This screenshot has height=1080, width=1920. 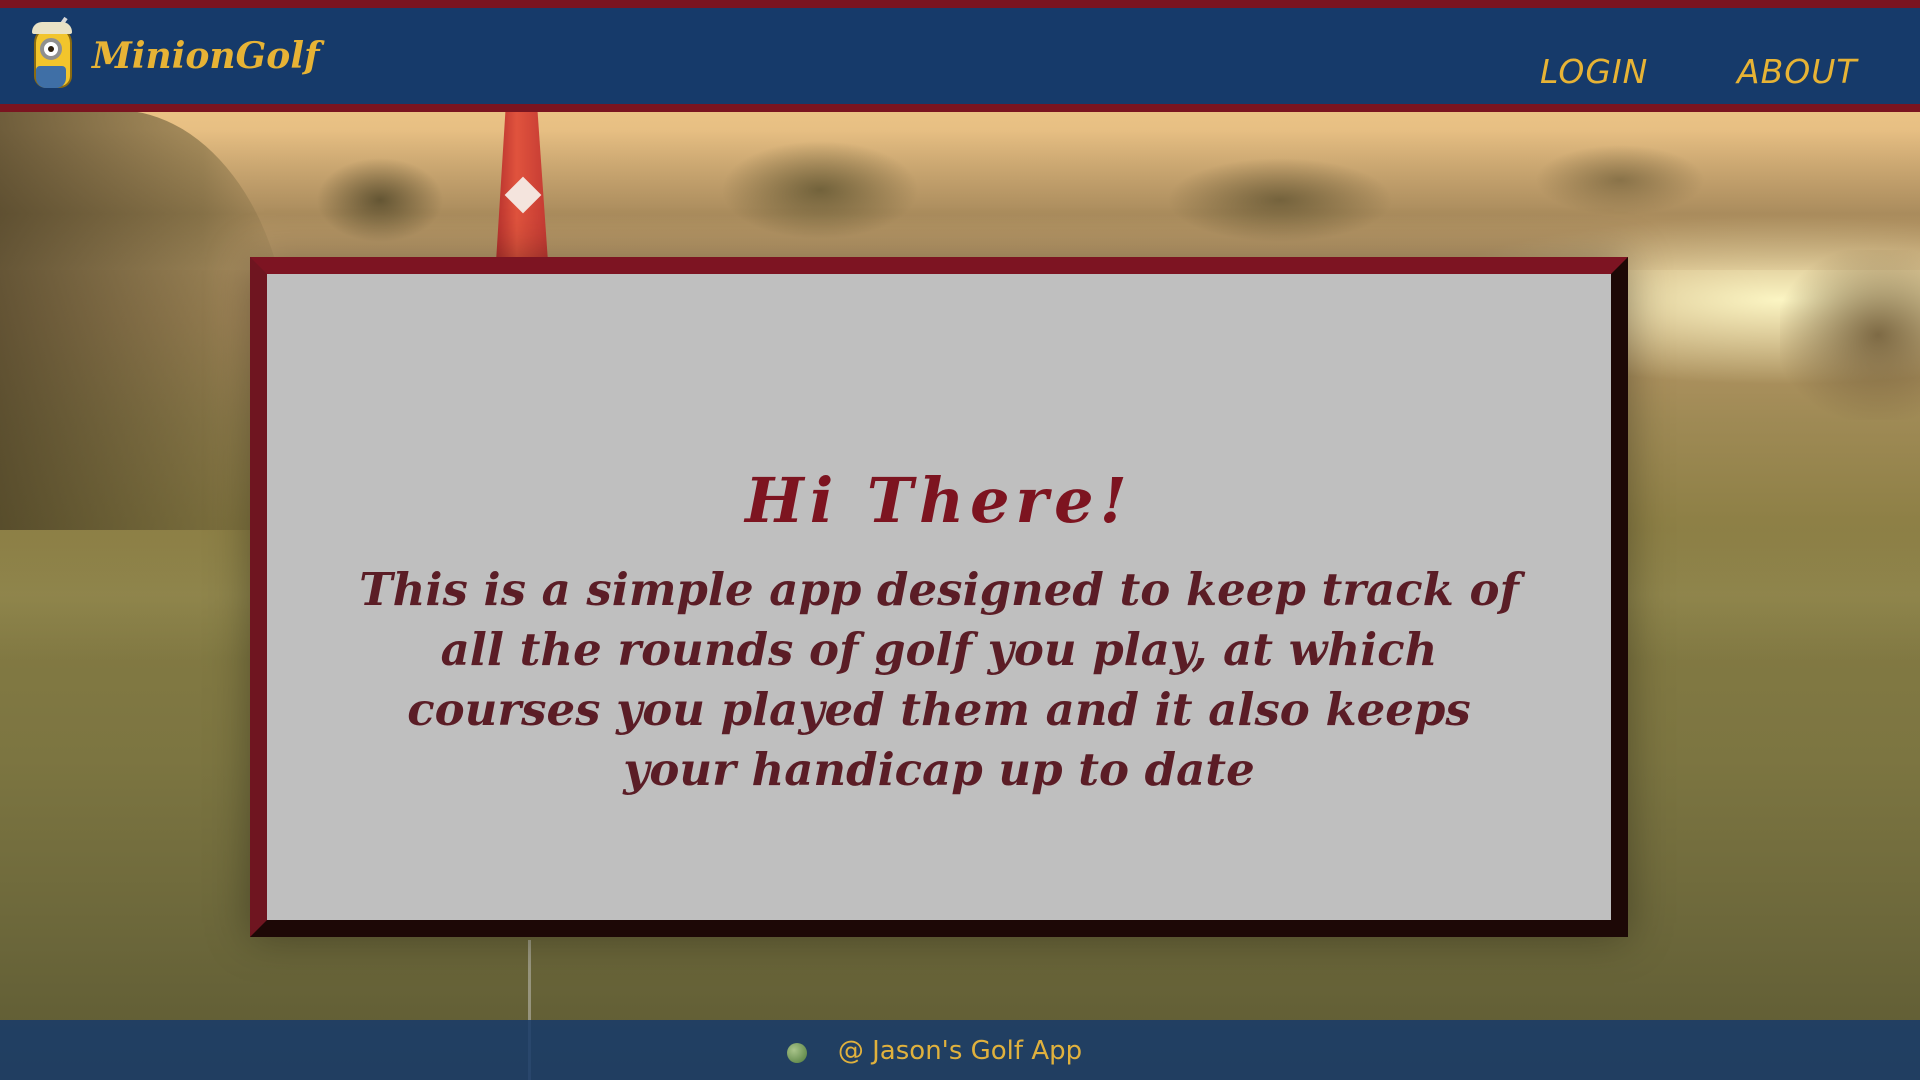 I want to click on minion-golfer-icon, so click(x=53, y=56).